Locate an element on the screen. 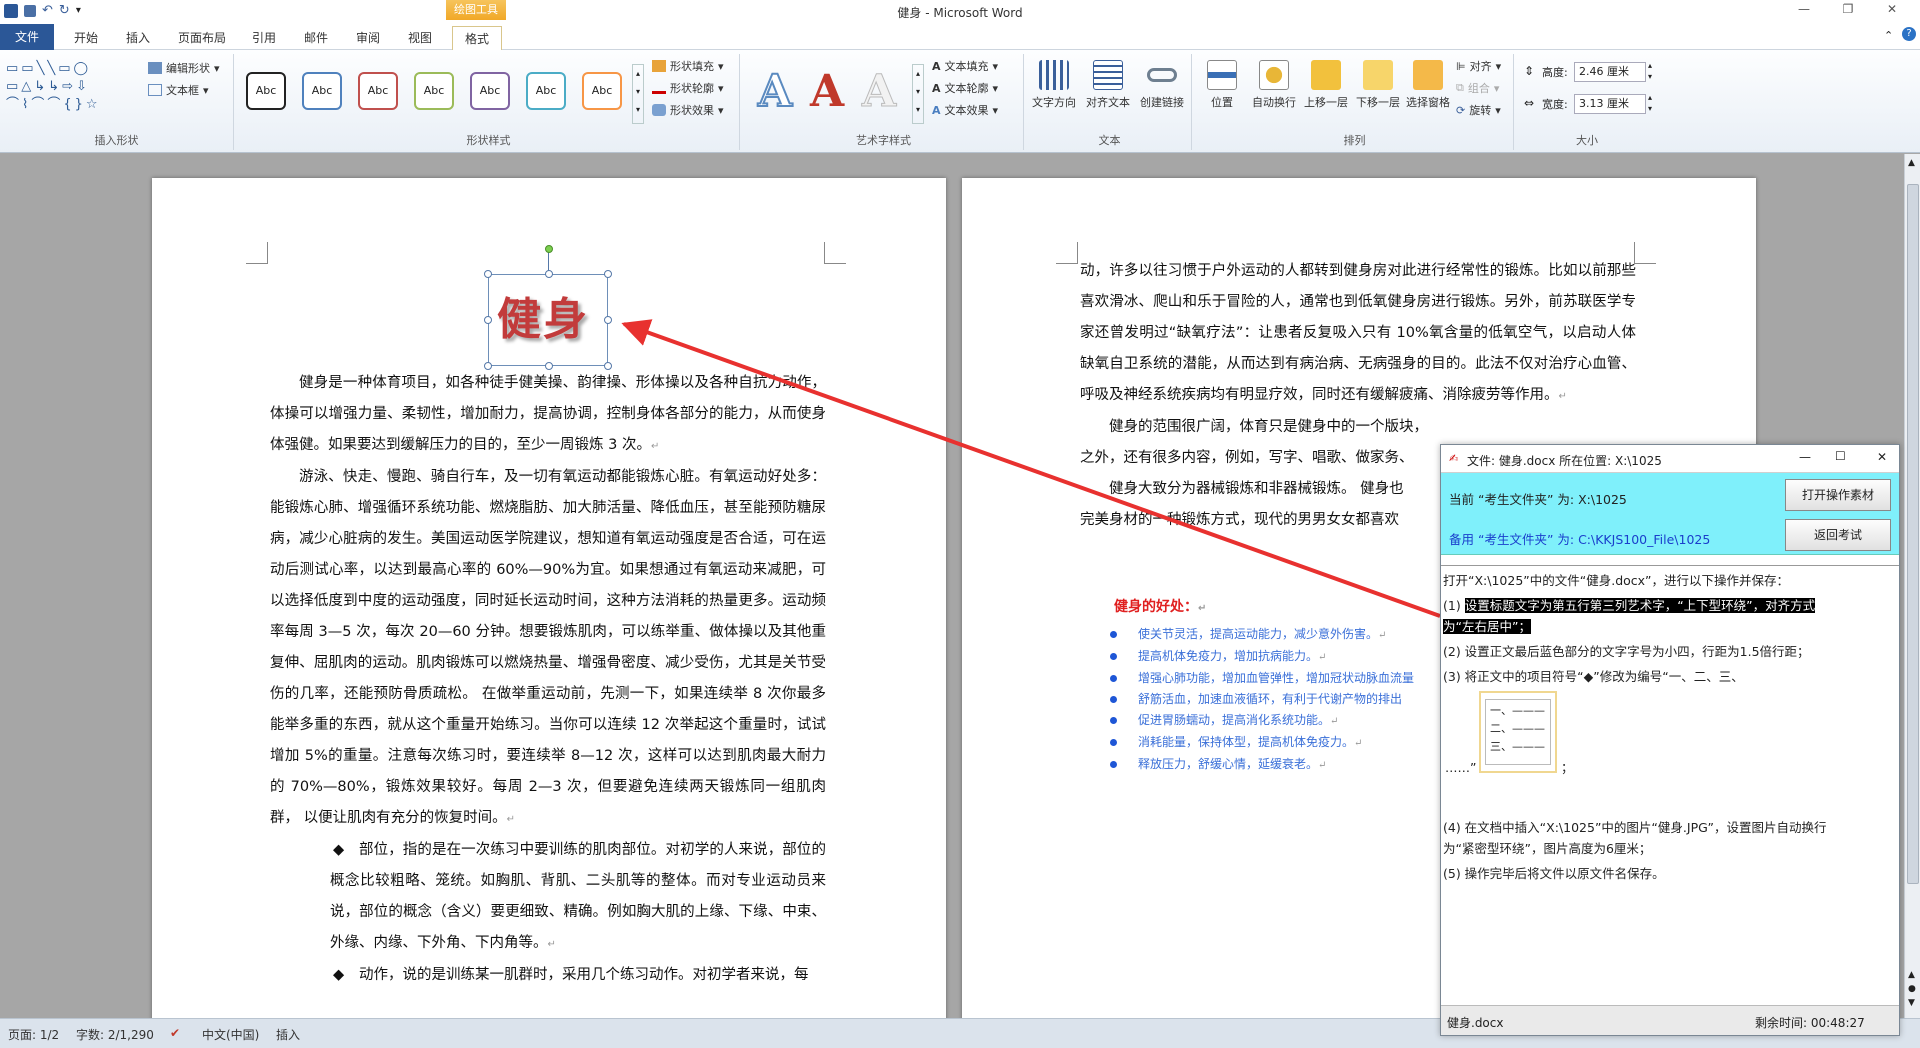 This screenshot has height=1048, width=1920. close-button: ✕ is located at coordinates (1892, 11).